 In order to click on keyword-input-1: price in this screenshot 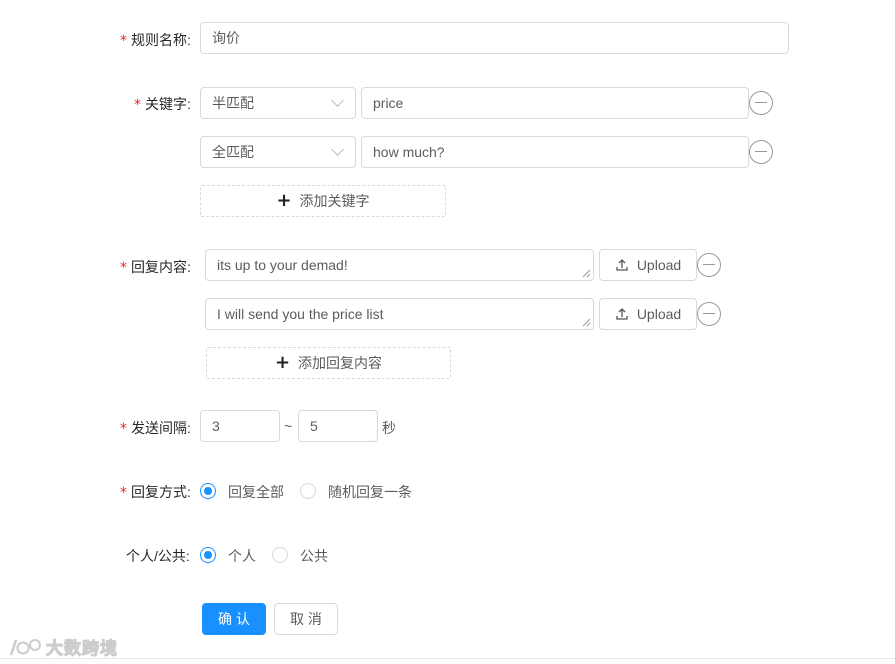, I will do `click(555, 103)`.